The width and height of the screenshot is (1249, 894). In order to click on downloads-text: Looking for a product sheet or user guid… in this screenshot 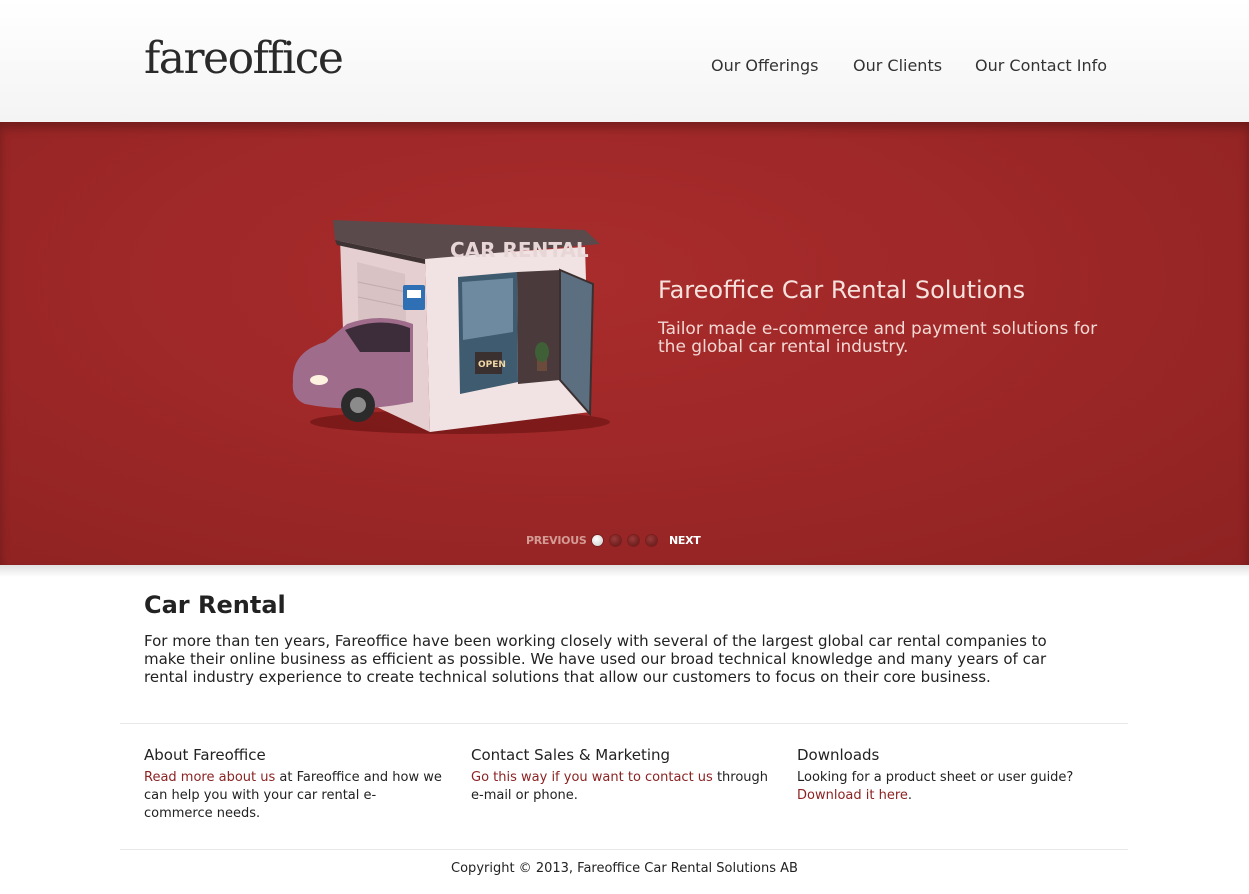, I will do `click(947, 787)`.